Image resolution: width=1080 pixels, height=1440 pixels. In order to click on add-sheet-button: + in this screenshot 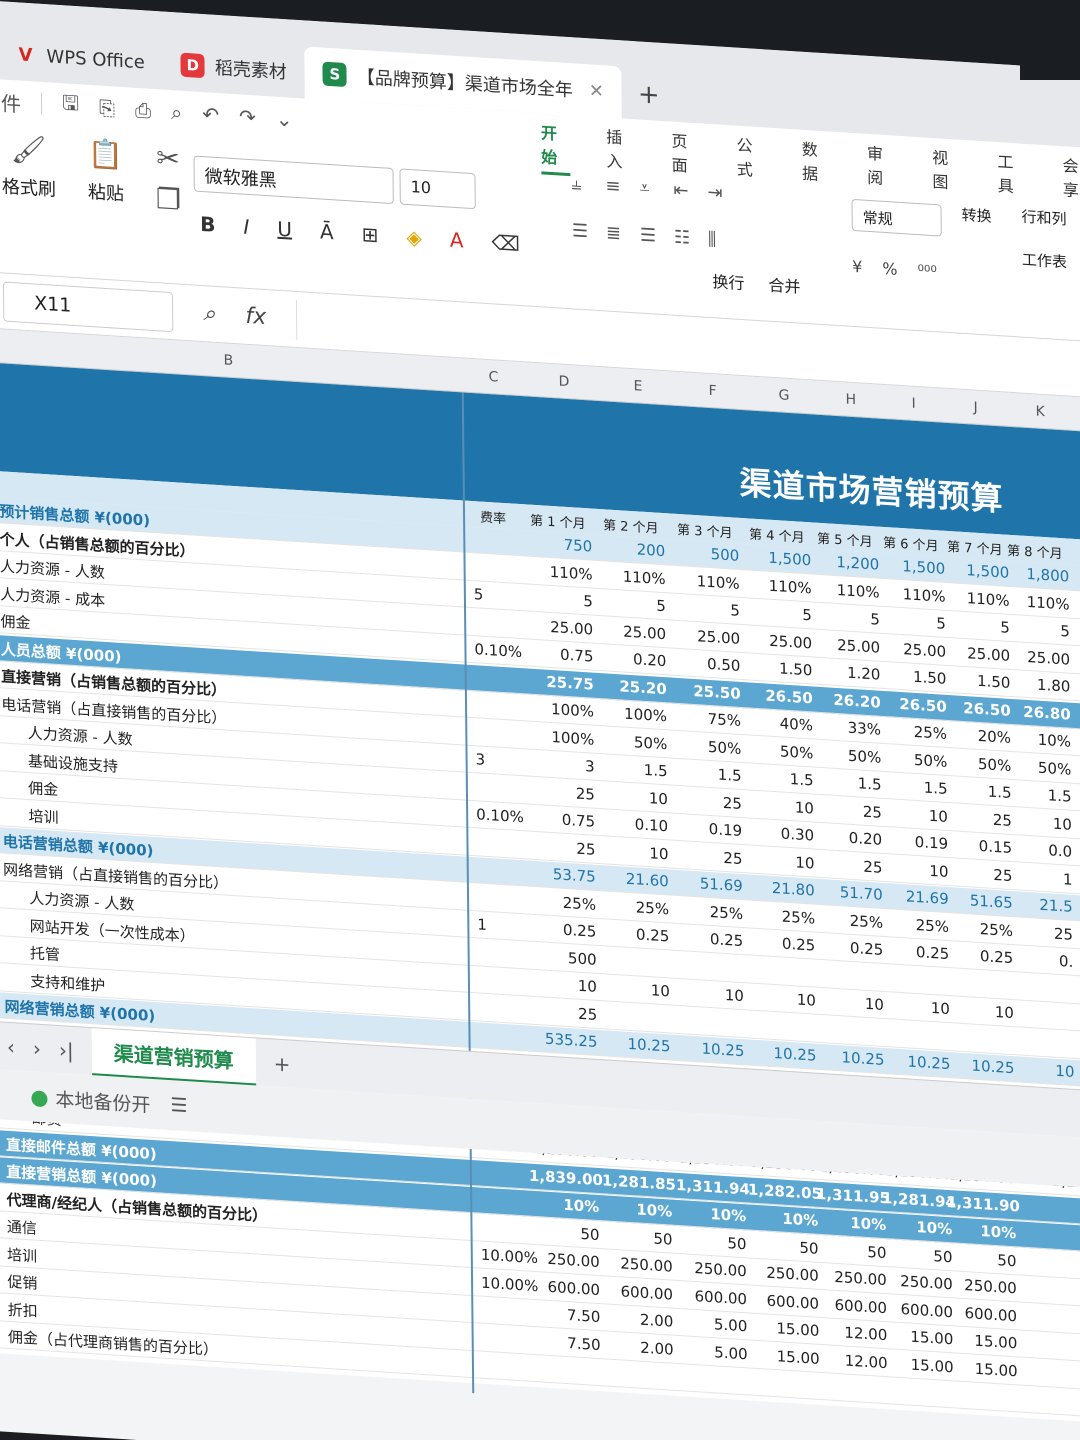, I will do `click(282, 1063)`.